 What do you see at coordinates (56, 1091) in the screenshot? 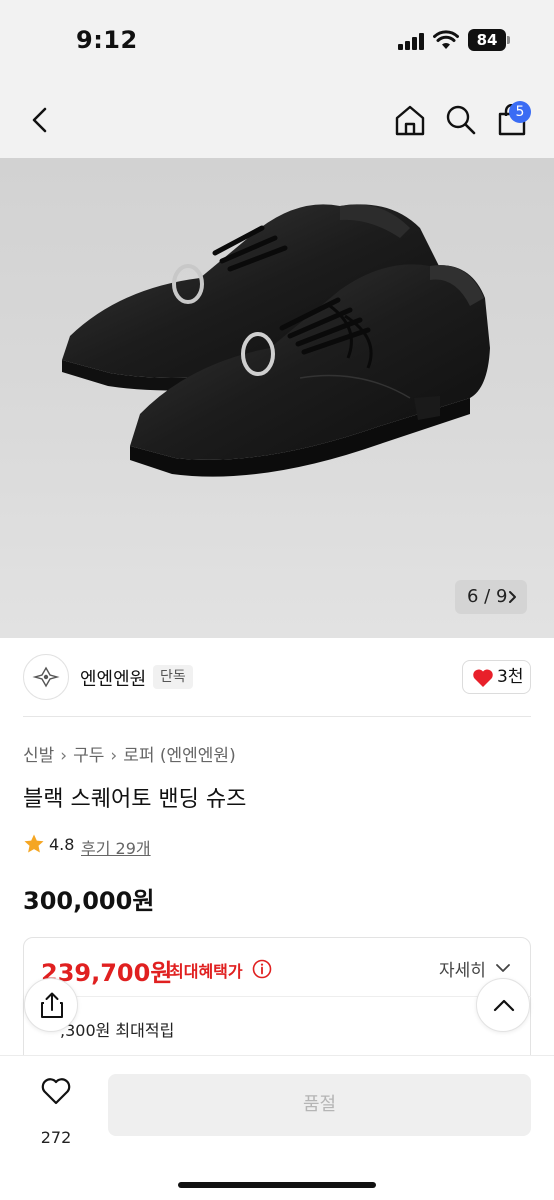
I see `heart-outline-icon` at bounding box center [56, 1091].